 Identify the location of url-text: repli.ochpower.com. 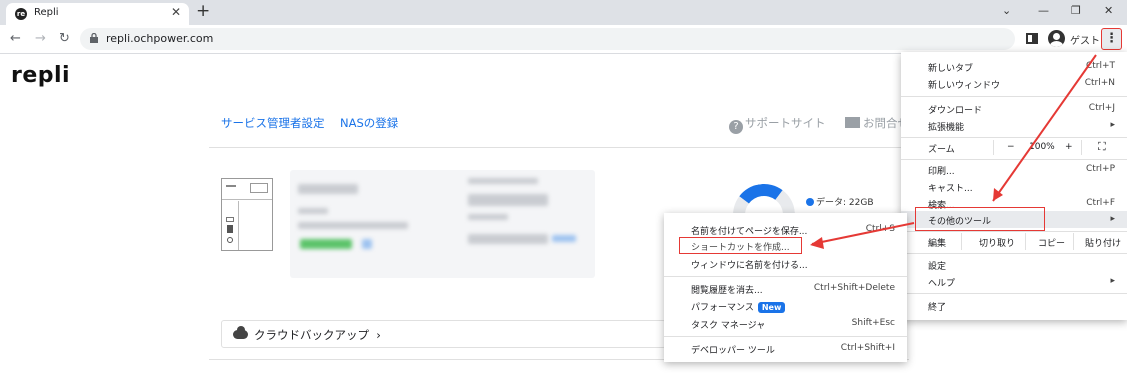
(160, 38).